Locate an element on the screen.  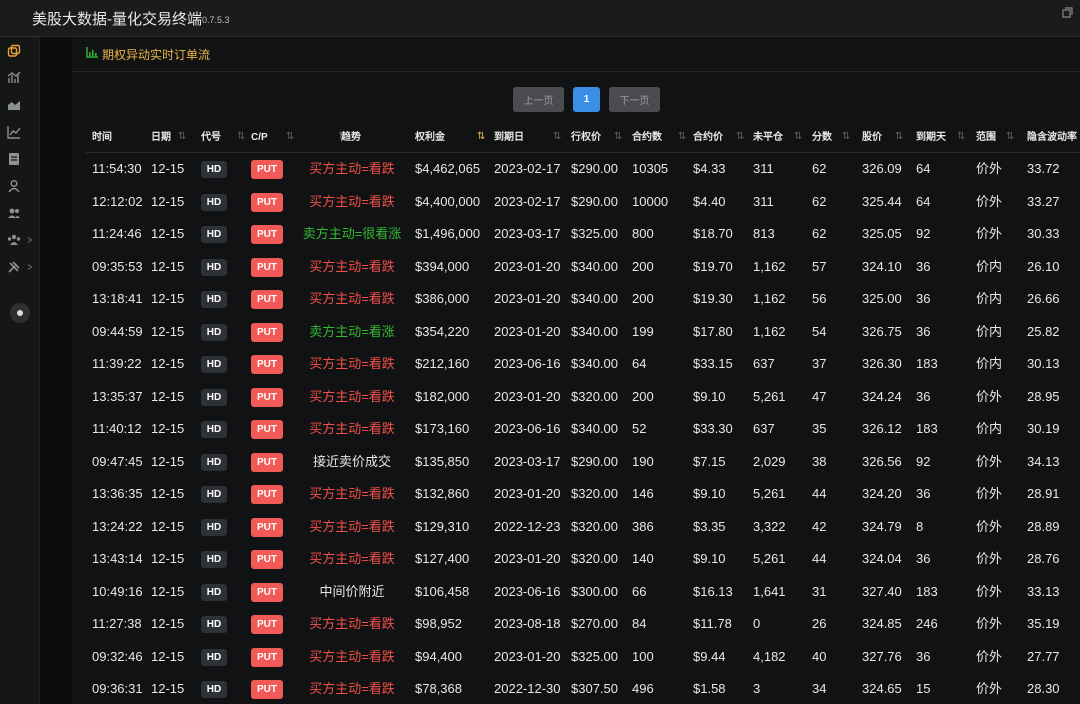
time-cell: 11:54:30 is located at coordinates (117, 168).